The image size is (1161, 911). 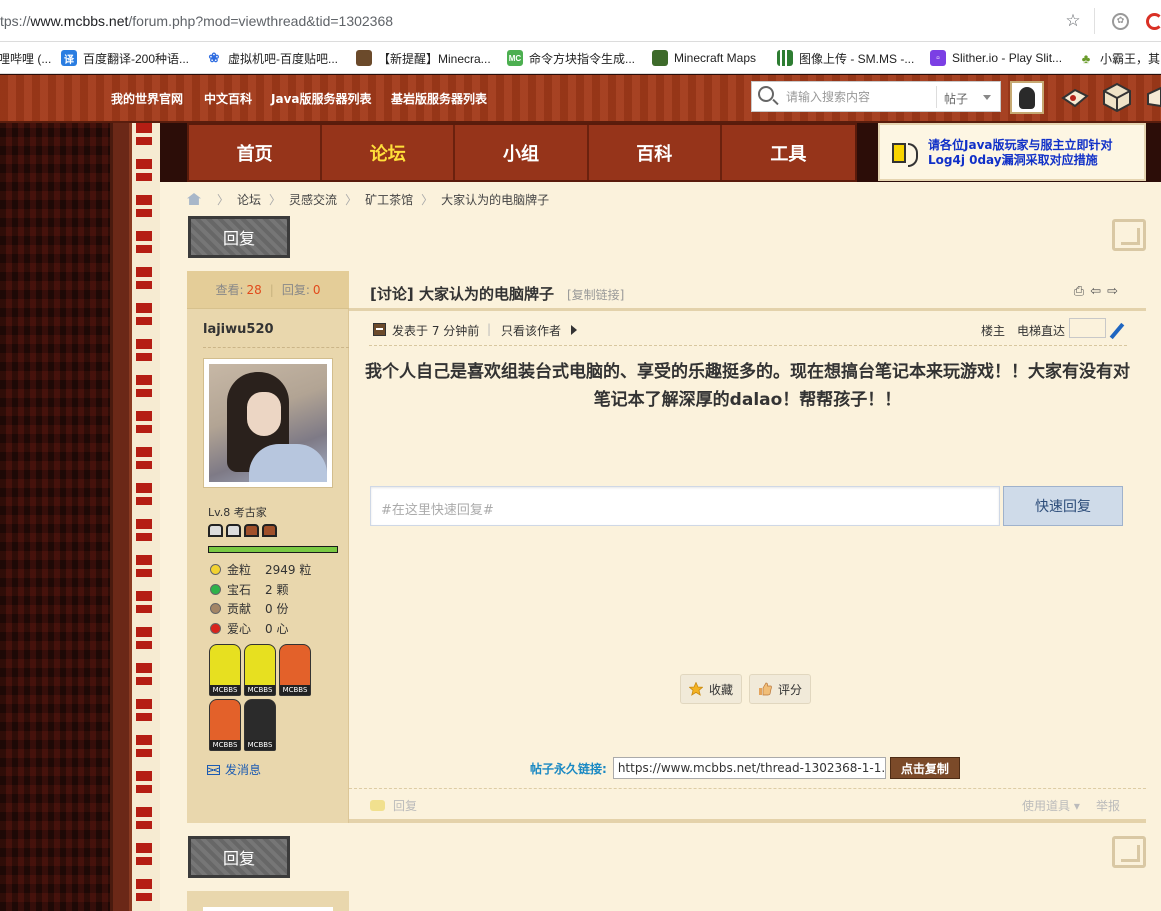 I want to click on bookmark-item: Minecraft Maps, so click(x=704, y=58).